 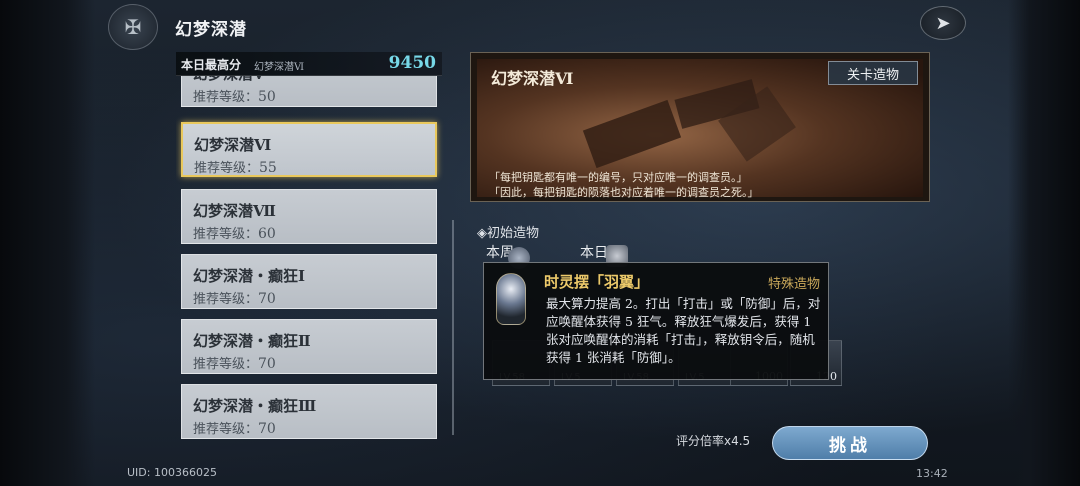 I want to click on level-item: 幻梦深潜・癫狂Ⅲ 推荐等级：70, so click(x=309, y=411).